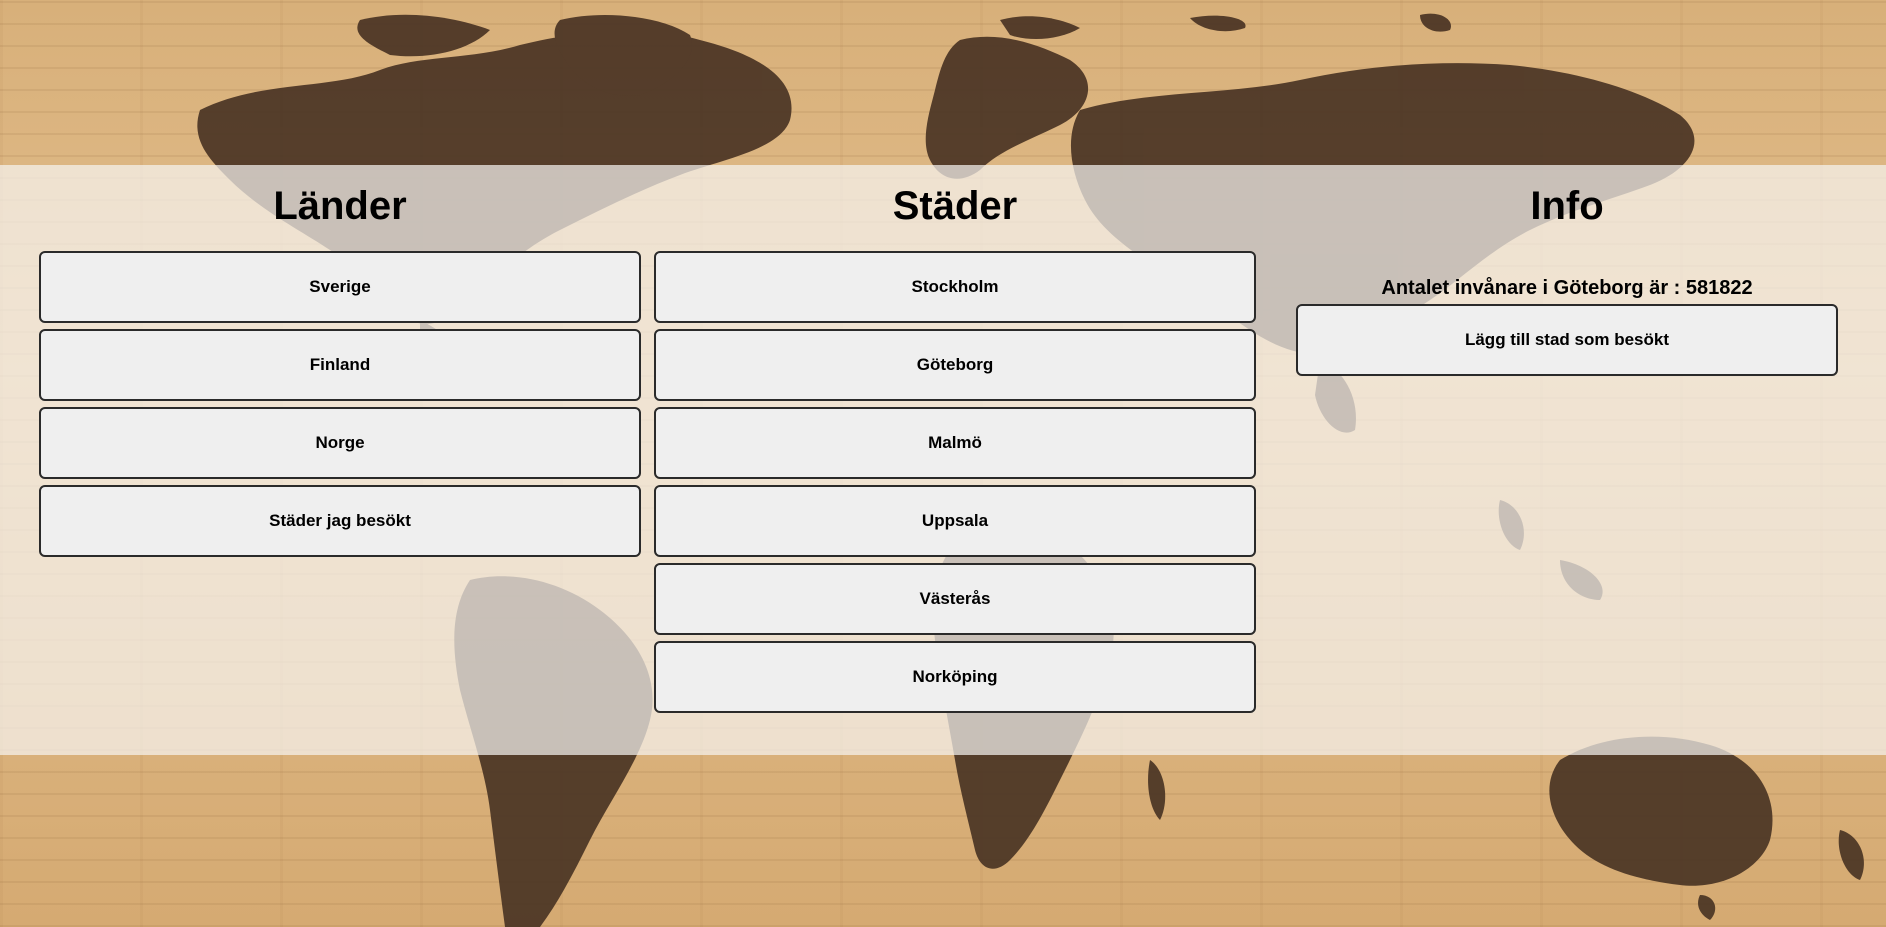  Describe the element at coordinates (955, 206) in the screenshot. I see `cities-heading: Städer` at that location.